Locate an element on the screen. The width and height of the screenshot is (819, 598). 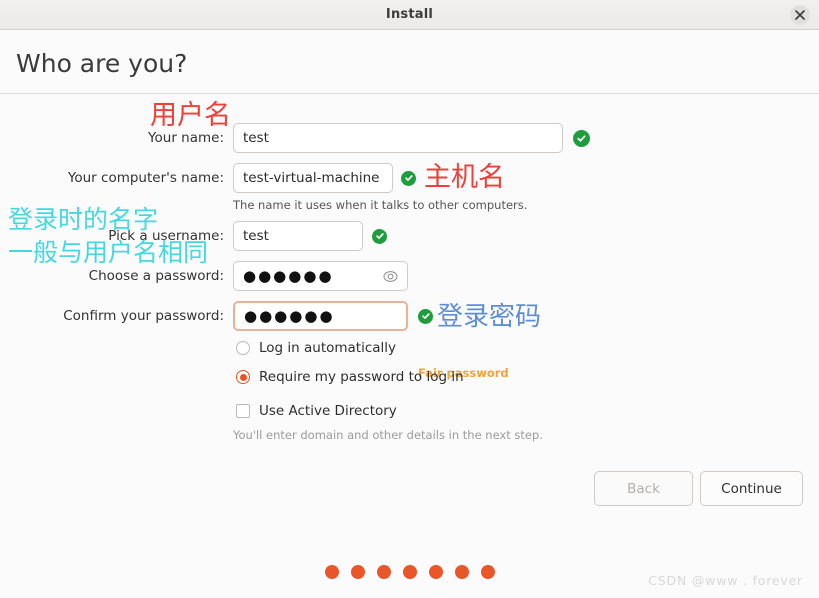
continue-button-label: Continue is located at coordinates (751, 488).